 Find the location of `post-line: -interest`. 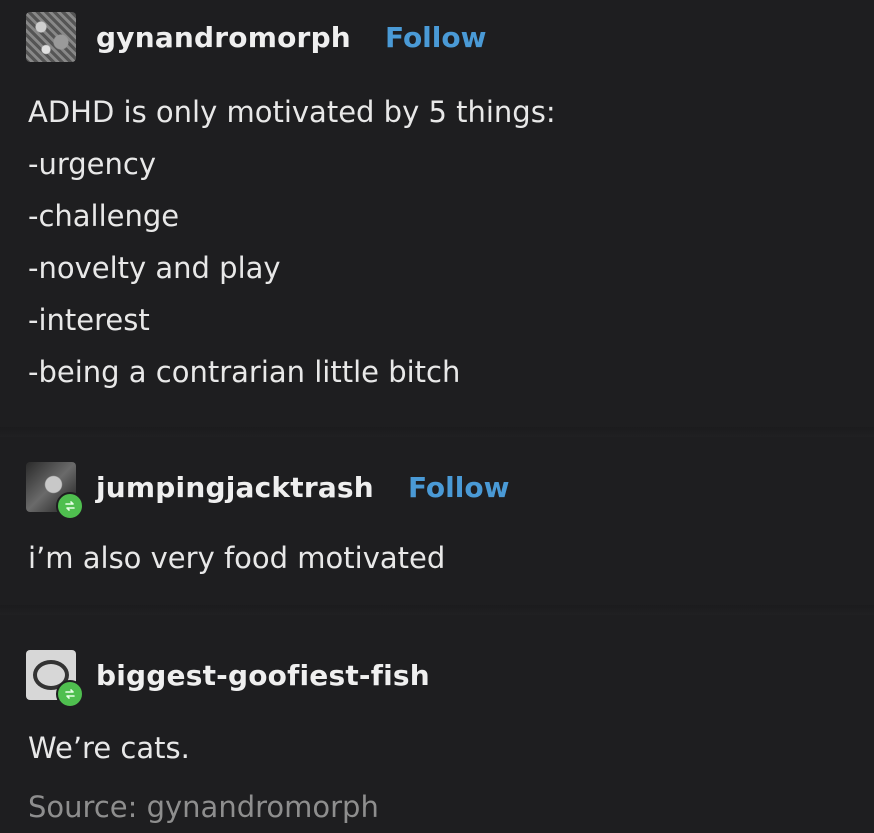

post-line: -interest is located at coordinates (89, 320).